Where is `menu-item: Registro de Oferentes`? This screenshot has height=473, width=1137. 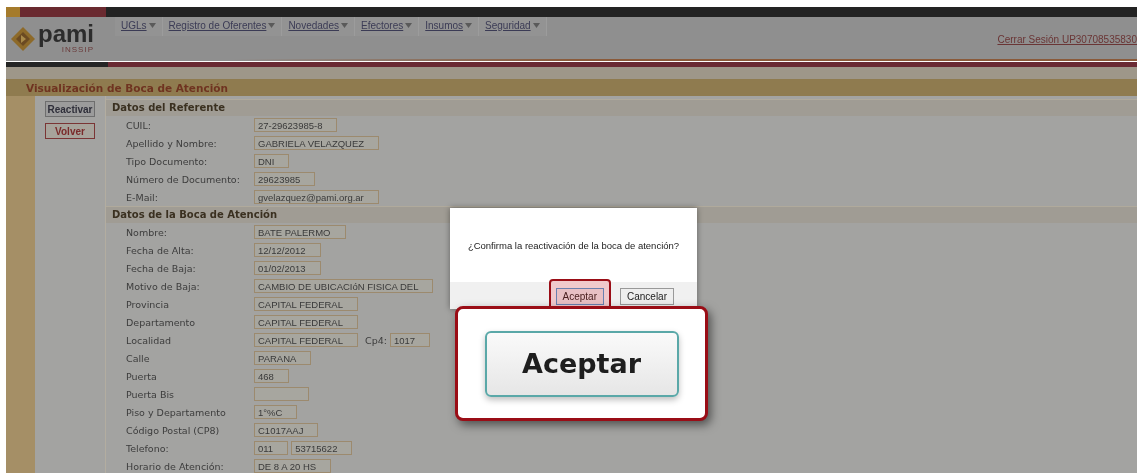 menu-item: Registro de Oferentes is located at coordinates (222, 26).